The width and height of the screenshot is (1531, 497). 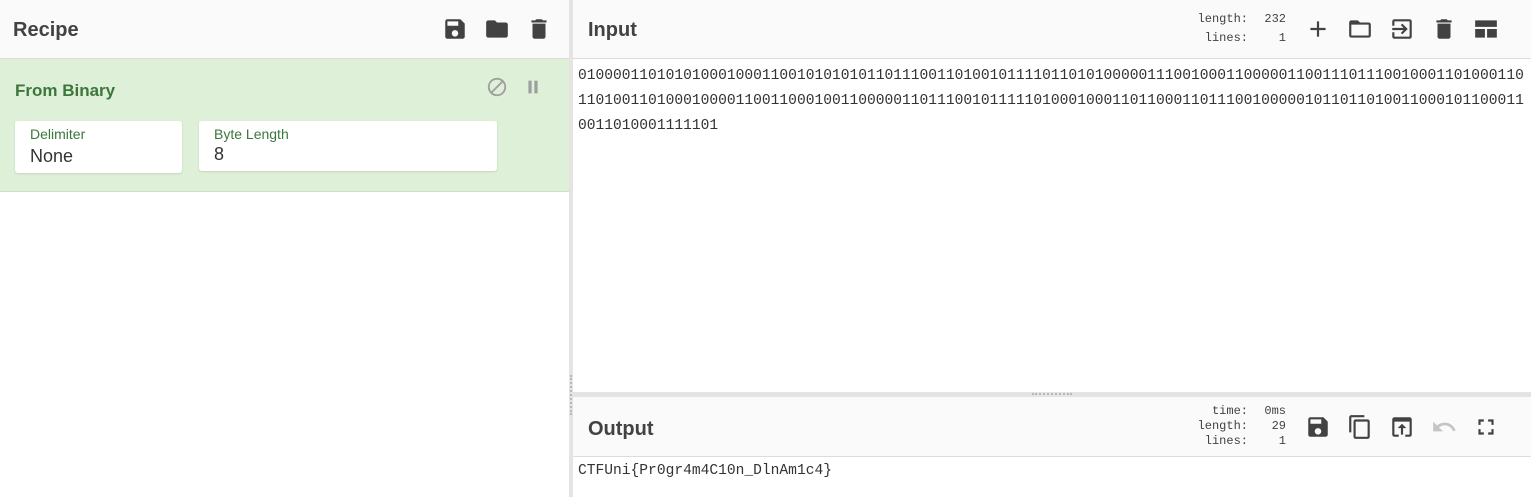 I want to click on operation-name: From Binary, so click(x=65, y=90).